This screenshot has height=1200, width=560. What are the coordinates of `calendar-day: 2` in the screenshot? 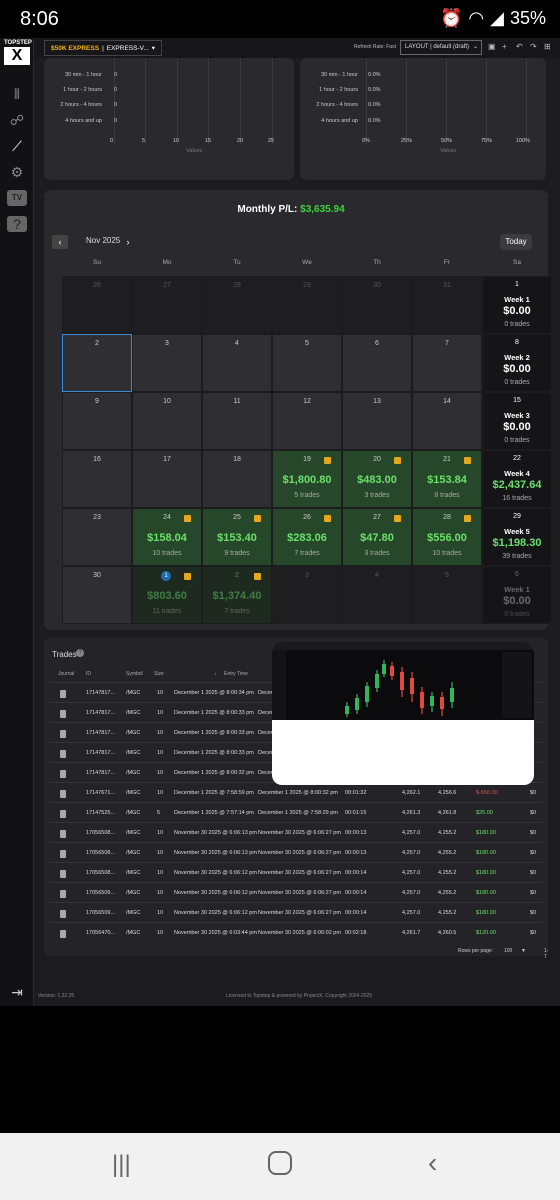 It's located at (97, 363).